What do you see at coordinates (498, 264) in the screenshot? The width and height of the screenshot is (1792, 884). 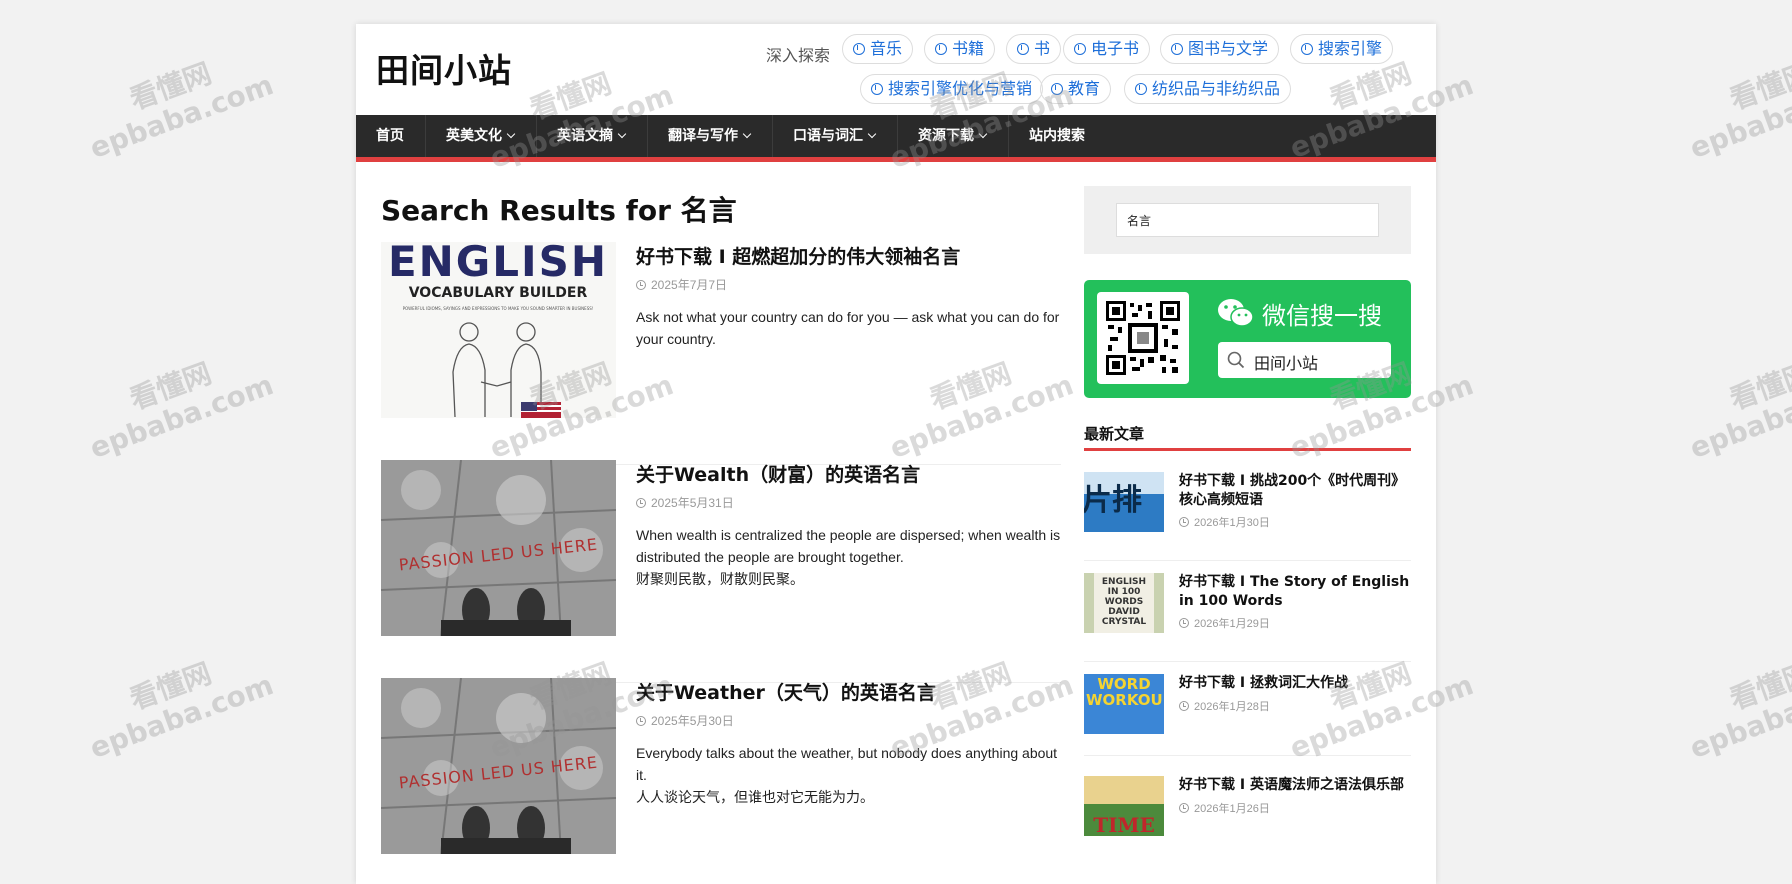 I see `thumb-text: ENGLISH` at bounding box center [498, 264].